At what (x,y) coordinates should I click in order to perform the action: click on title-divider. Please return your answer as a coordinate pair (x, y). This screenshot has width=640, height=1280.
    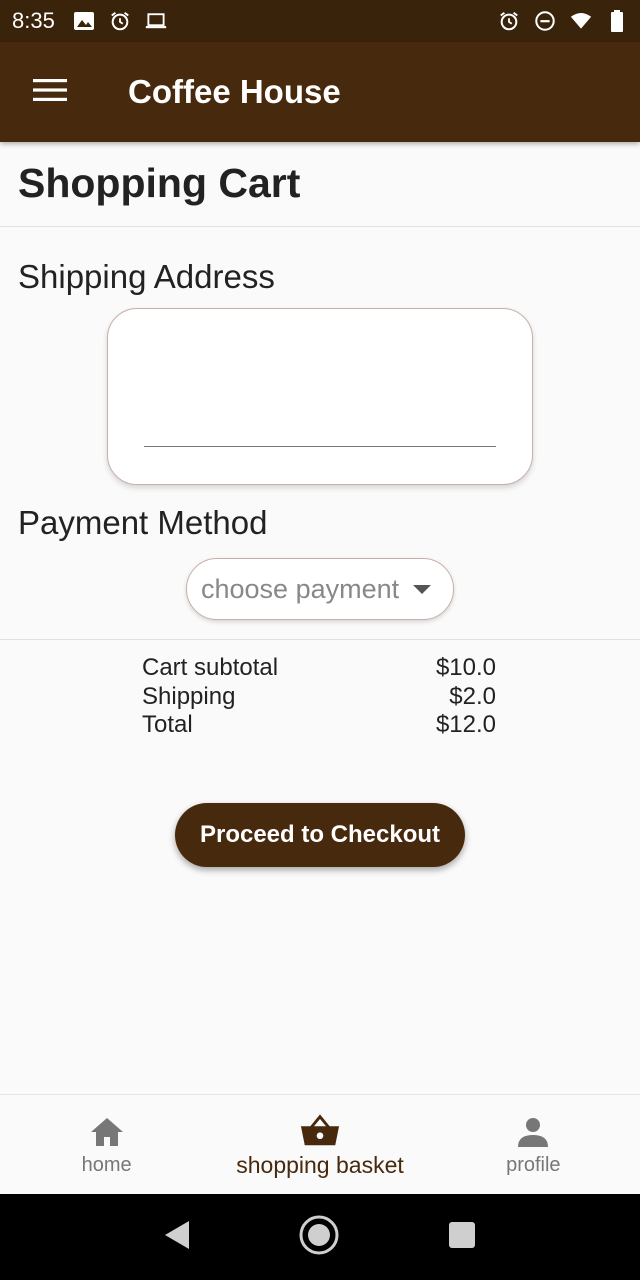
    Looking at the image, I should click on (320, 226).